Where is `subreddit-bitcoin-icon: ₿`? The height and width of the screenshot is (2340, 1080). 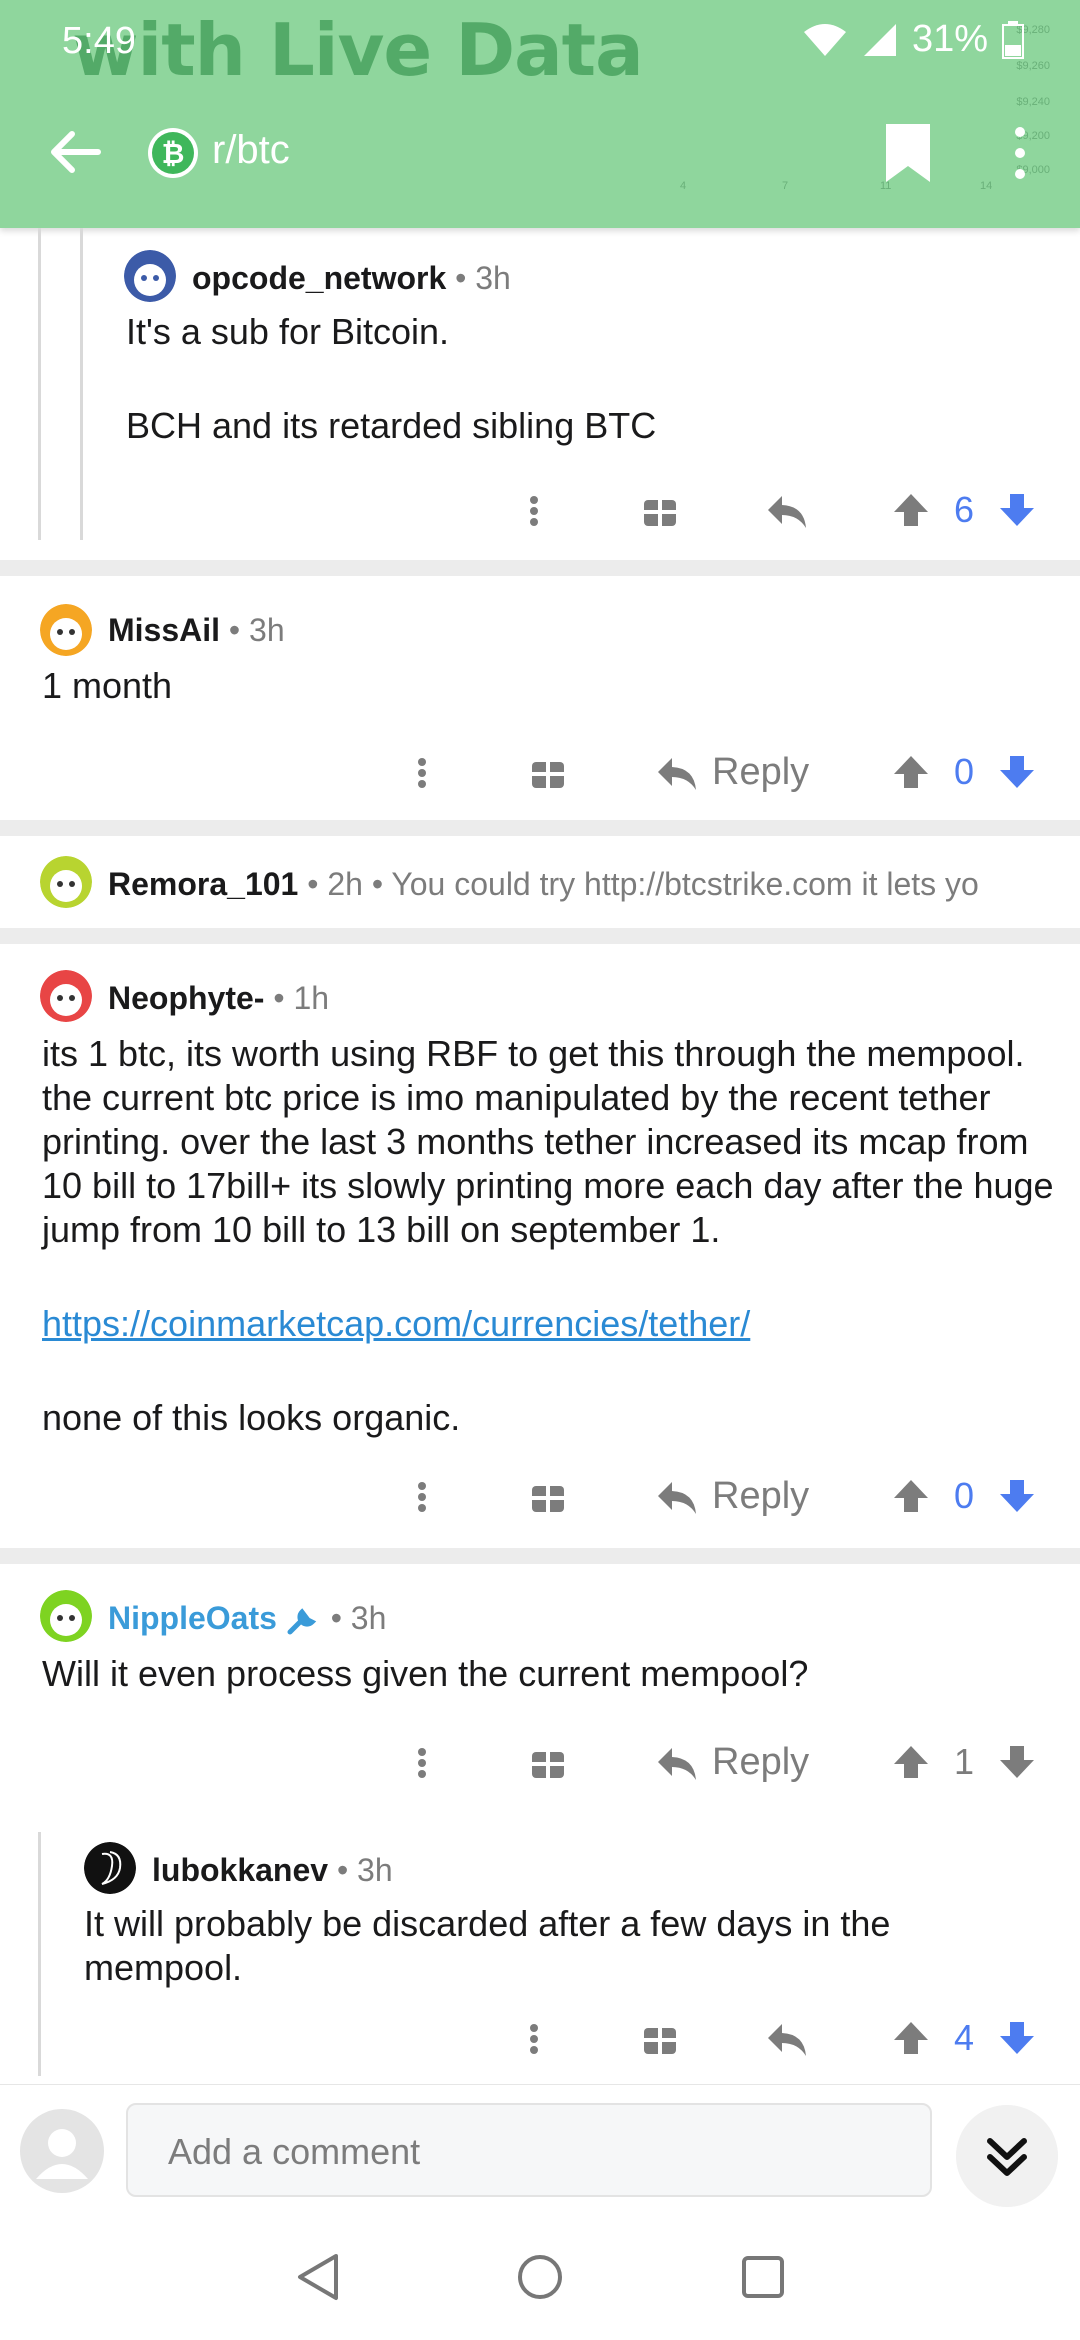
subreddit-bitcoin-icon: ₿ is located at coordinates (173, 153).